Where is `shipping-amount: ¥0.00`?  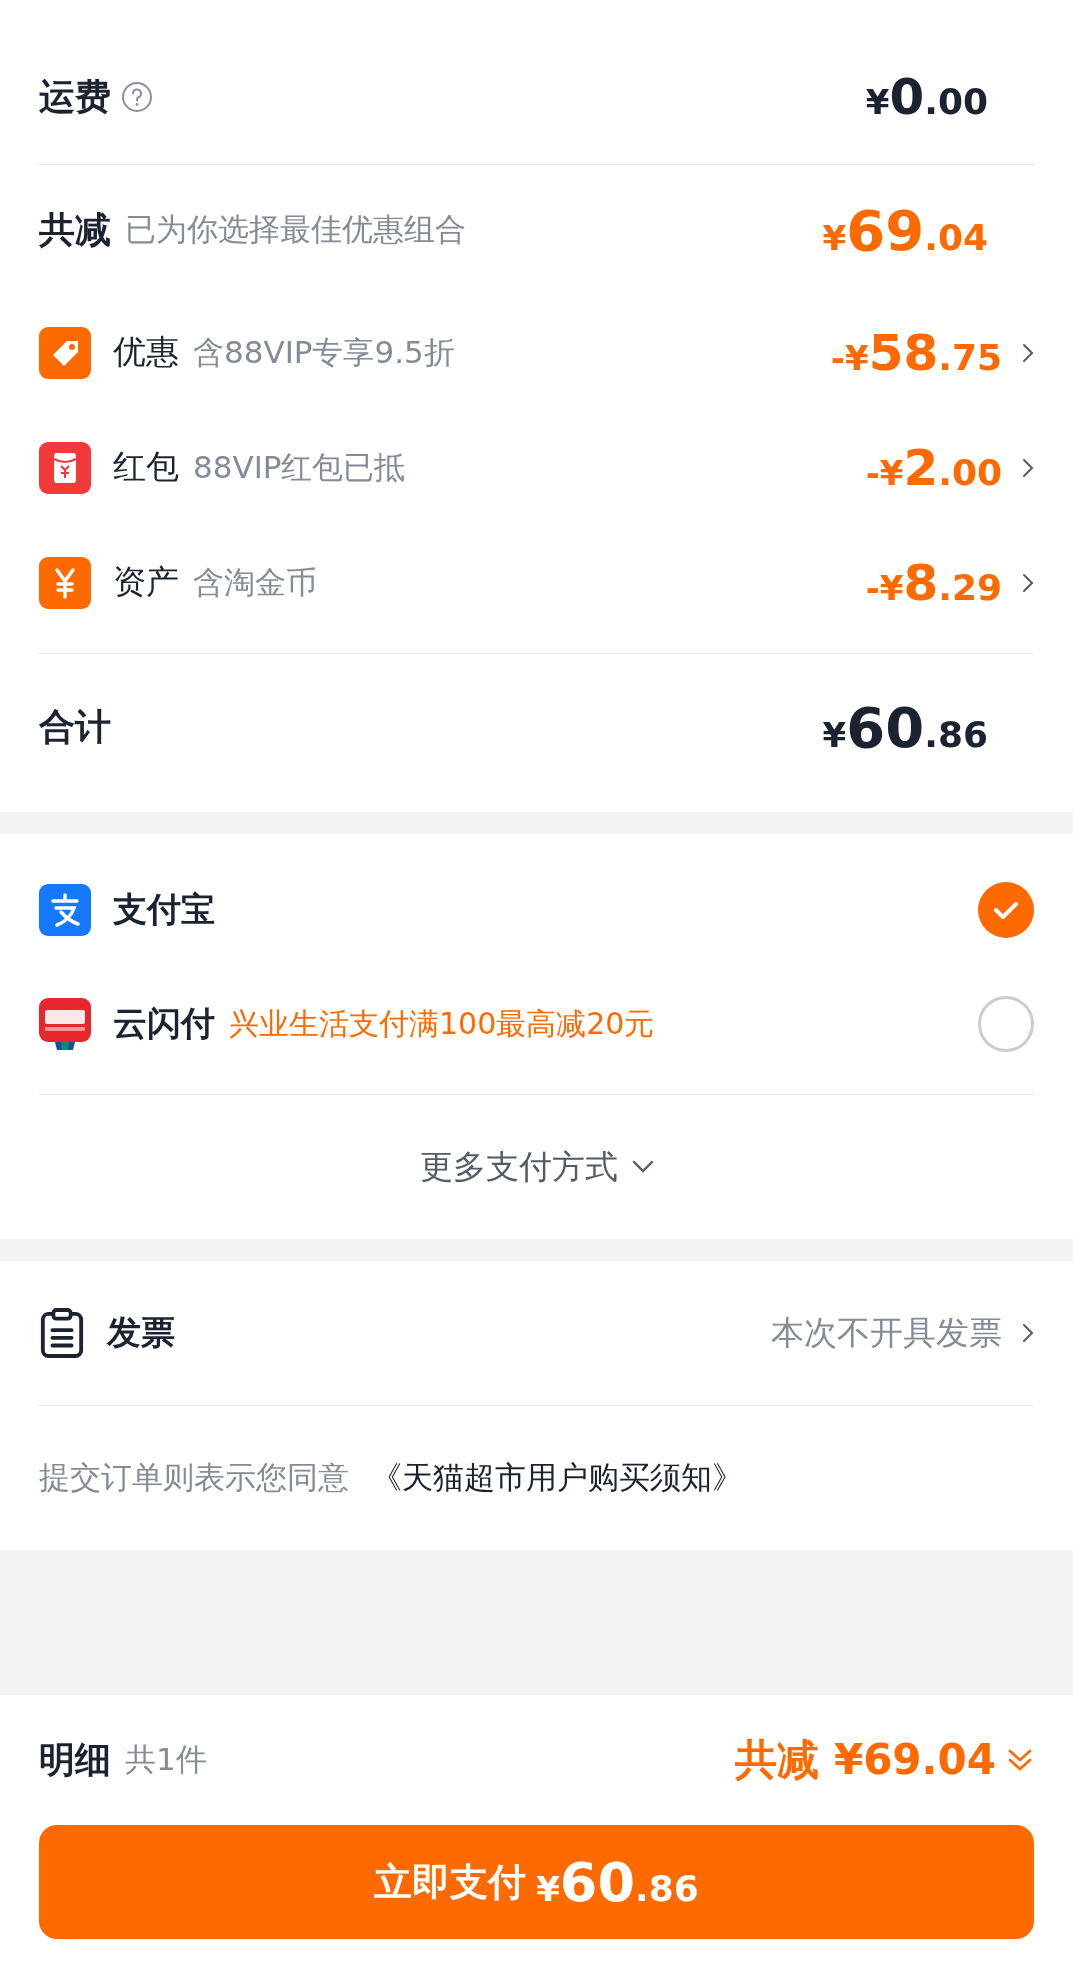
shipping-amount: ¥0.00 is located at coordinates (926, 97).